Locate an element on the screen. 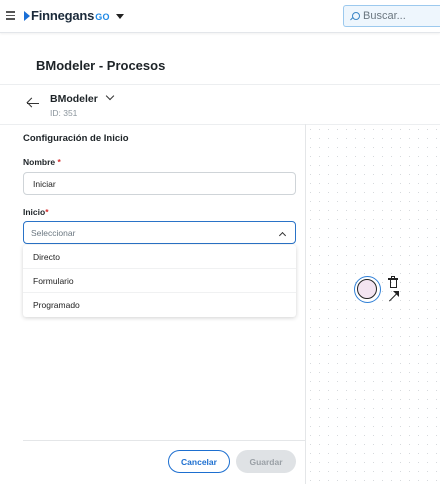  start-type-dropdown: Directo Formulario Programado is located at coordinates (159, 281).